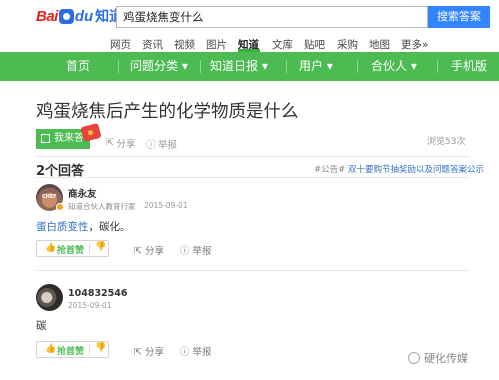 This screenshot has height=380, width=499. Describe the element at coordinates (167, 112) in the screenshot. I see `question-title: 鸡蛋烧焦后产生的化学物质是什么` at that location.